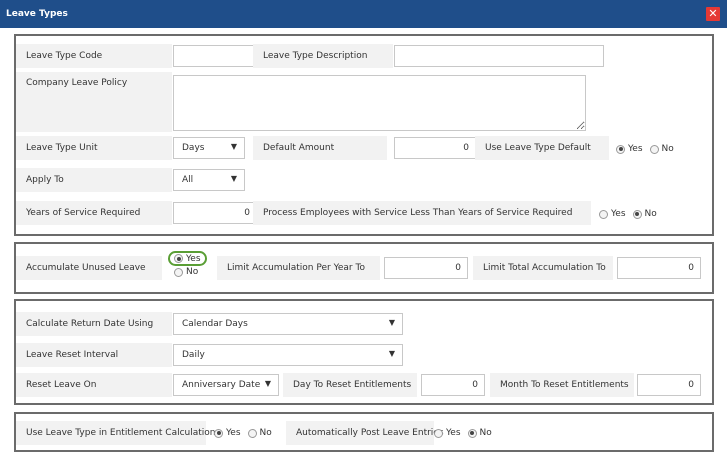 The width and height of the screenshot is (727, 452). I want to click on limit-total-label: Limit Total Accumulation To, so click(543, 268).